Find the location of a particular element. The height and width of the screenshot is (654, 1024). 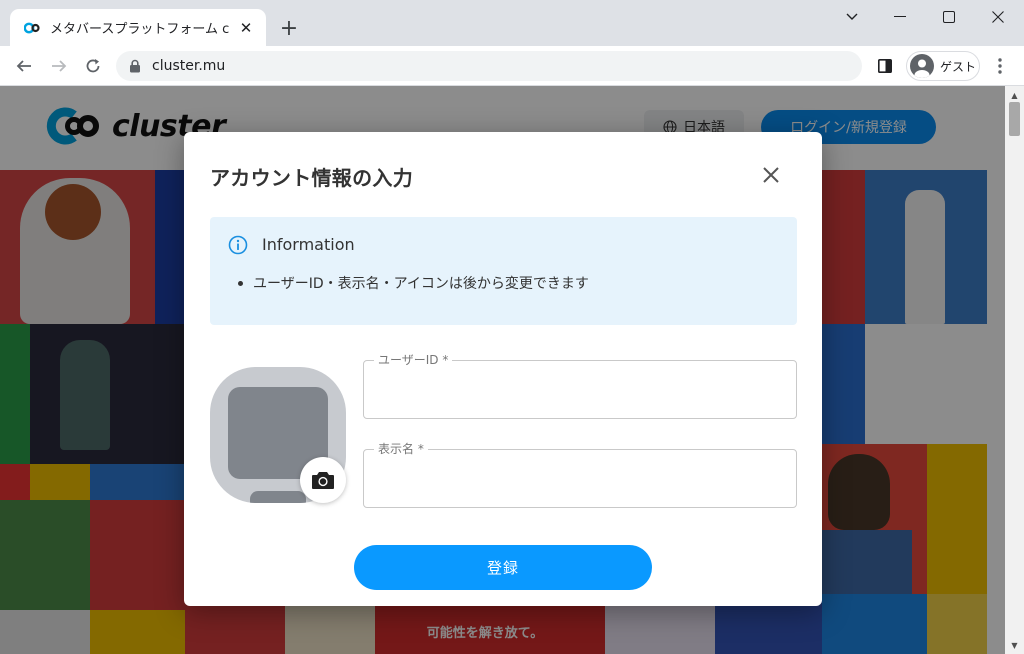

browser-tabstrip: メタバースプラットフォーム cluster（ク ✕ + is located at coordinates (512, 23).